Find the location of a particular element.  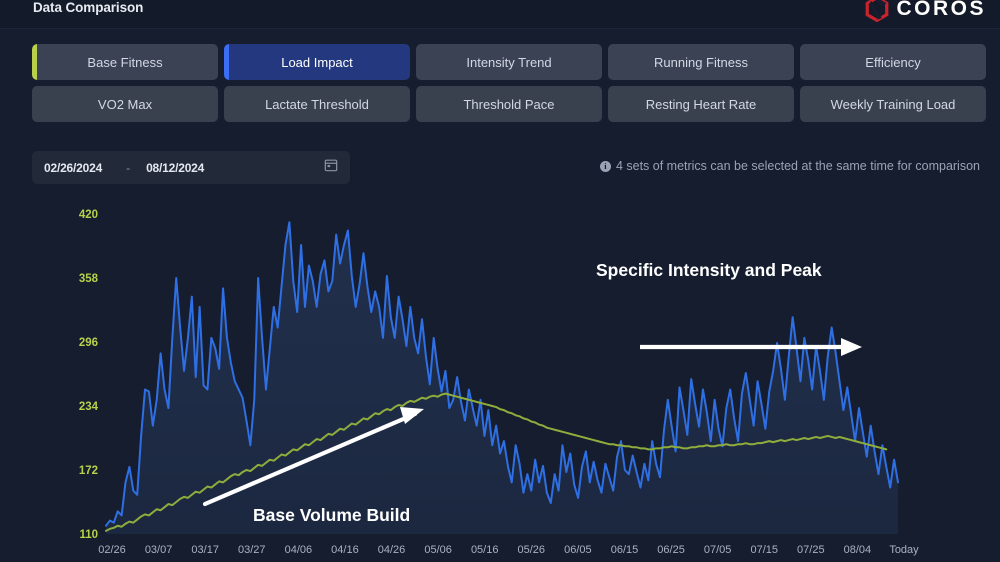

x-axis-tick: 04/06 is located at coordinates (299, 550).